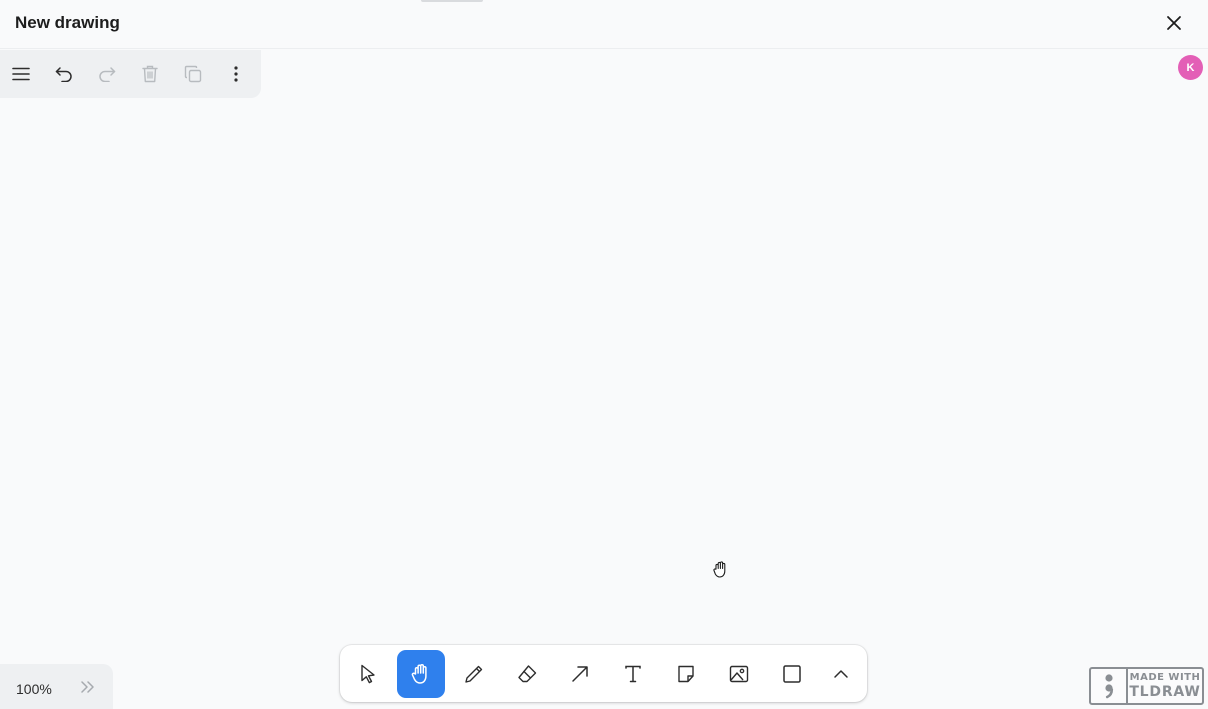  I want to click on sticky-note-icon, so click(686, 673).